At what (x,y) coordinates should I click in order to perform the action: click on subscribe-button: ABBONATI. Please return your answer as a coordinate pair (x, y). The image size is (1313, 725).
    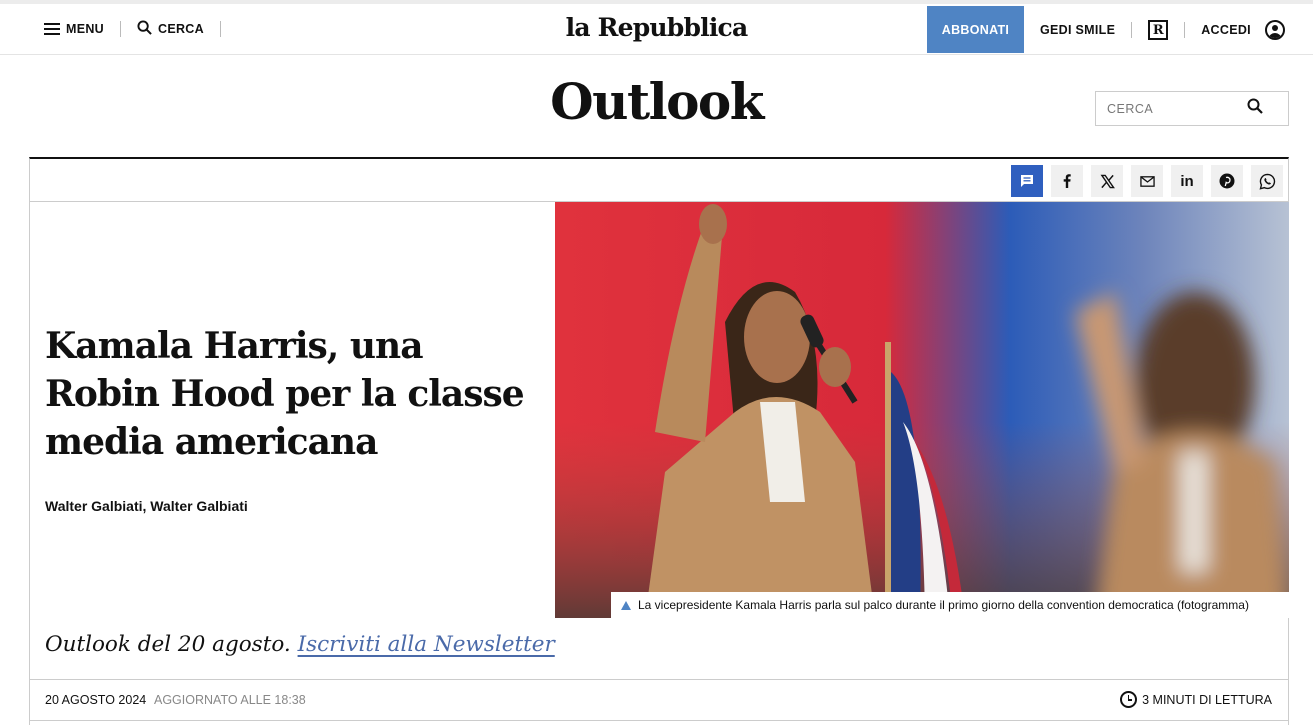
    Looking at the image, I should click on (975, 29).